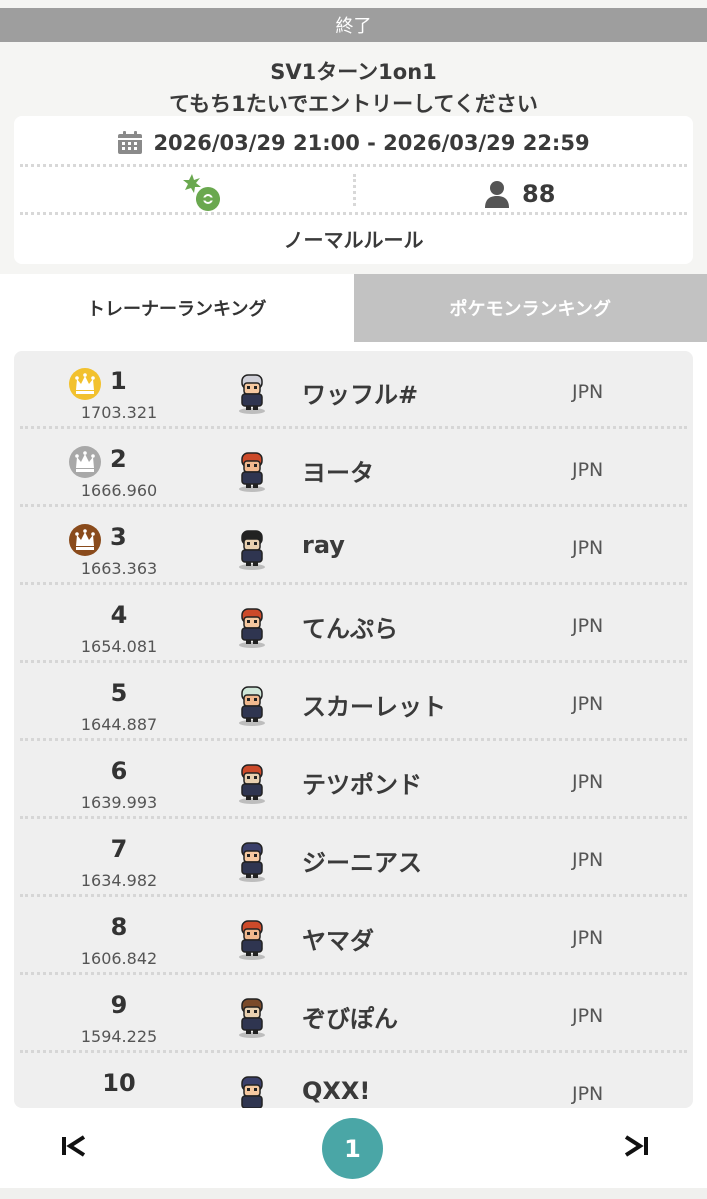 This screenshot has width=707, height=1199. Describe the element at coordinates (119, 568) in the screenshot. I see `rating-value: 1663.363` at that location.